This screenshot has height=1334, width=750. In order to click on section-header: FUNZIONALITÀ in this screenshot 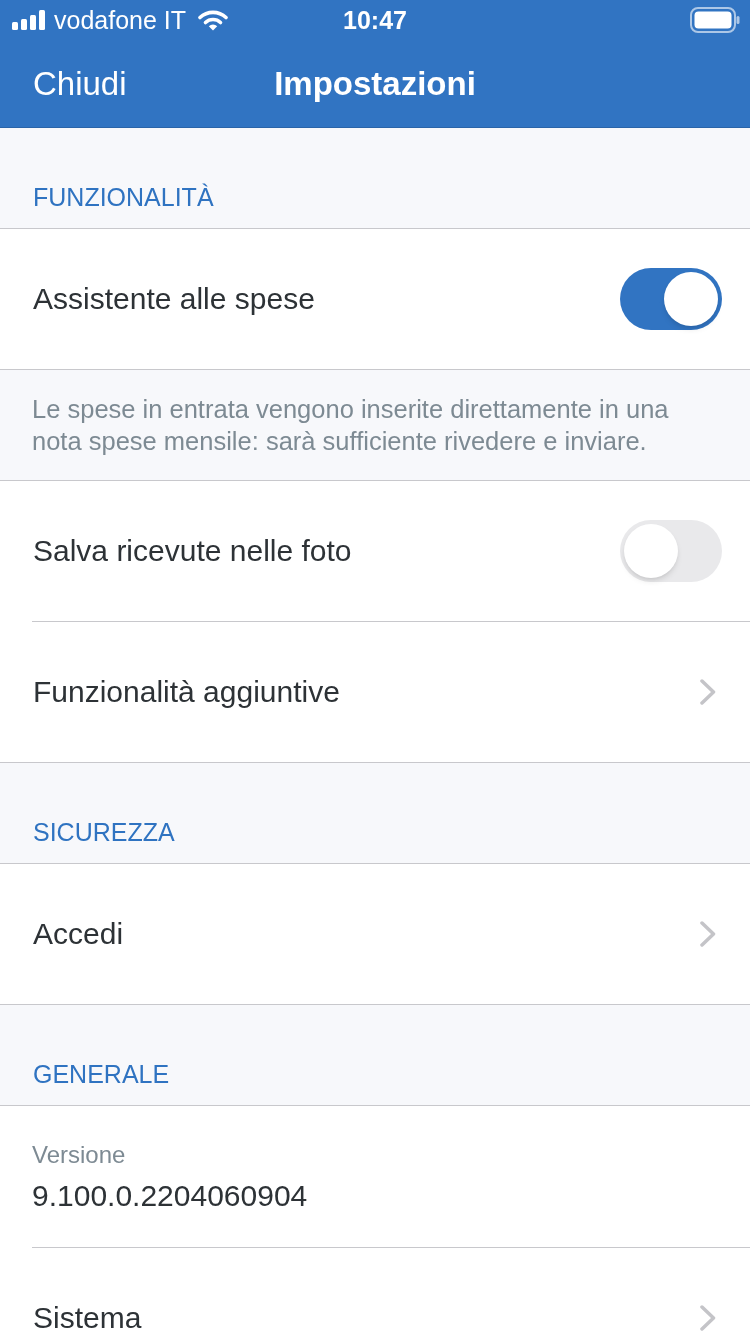, I will do `click(123, 197)`.